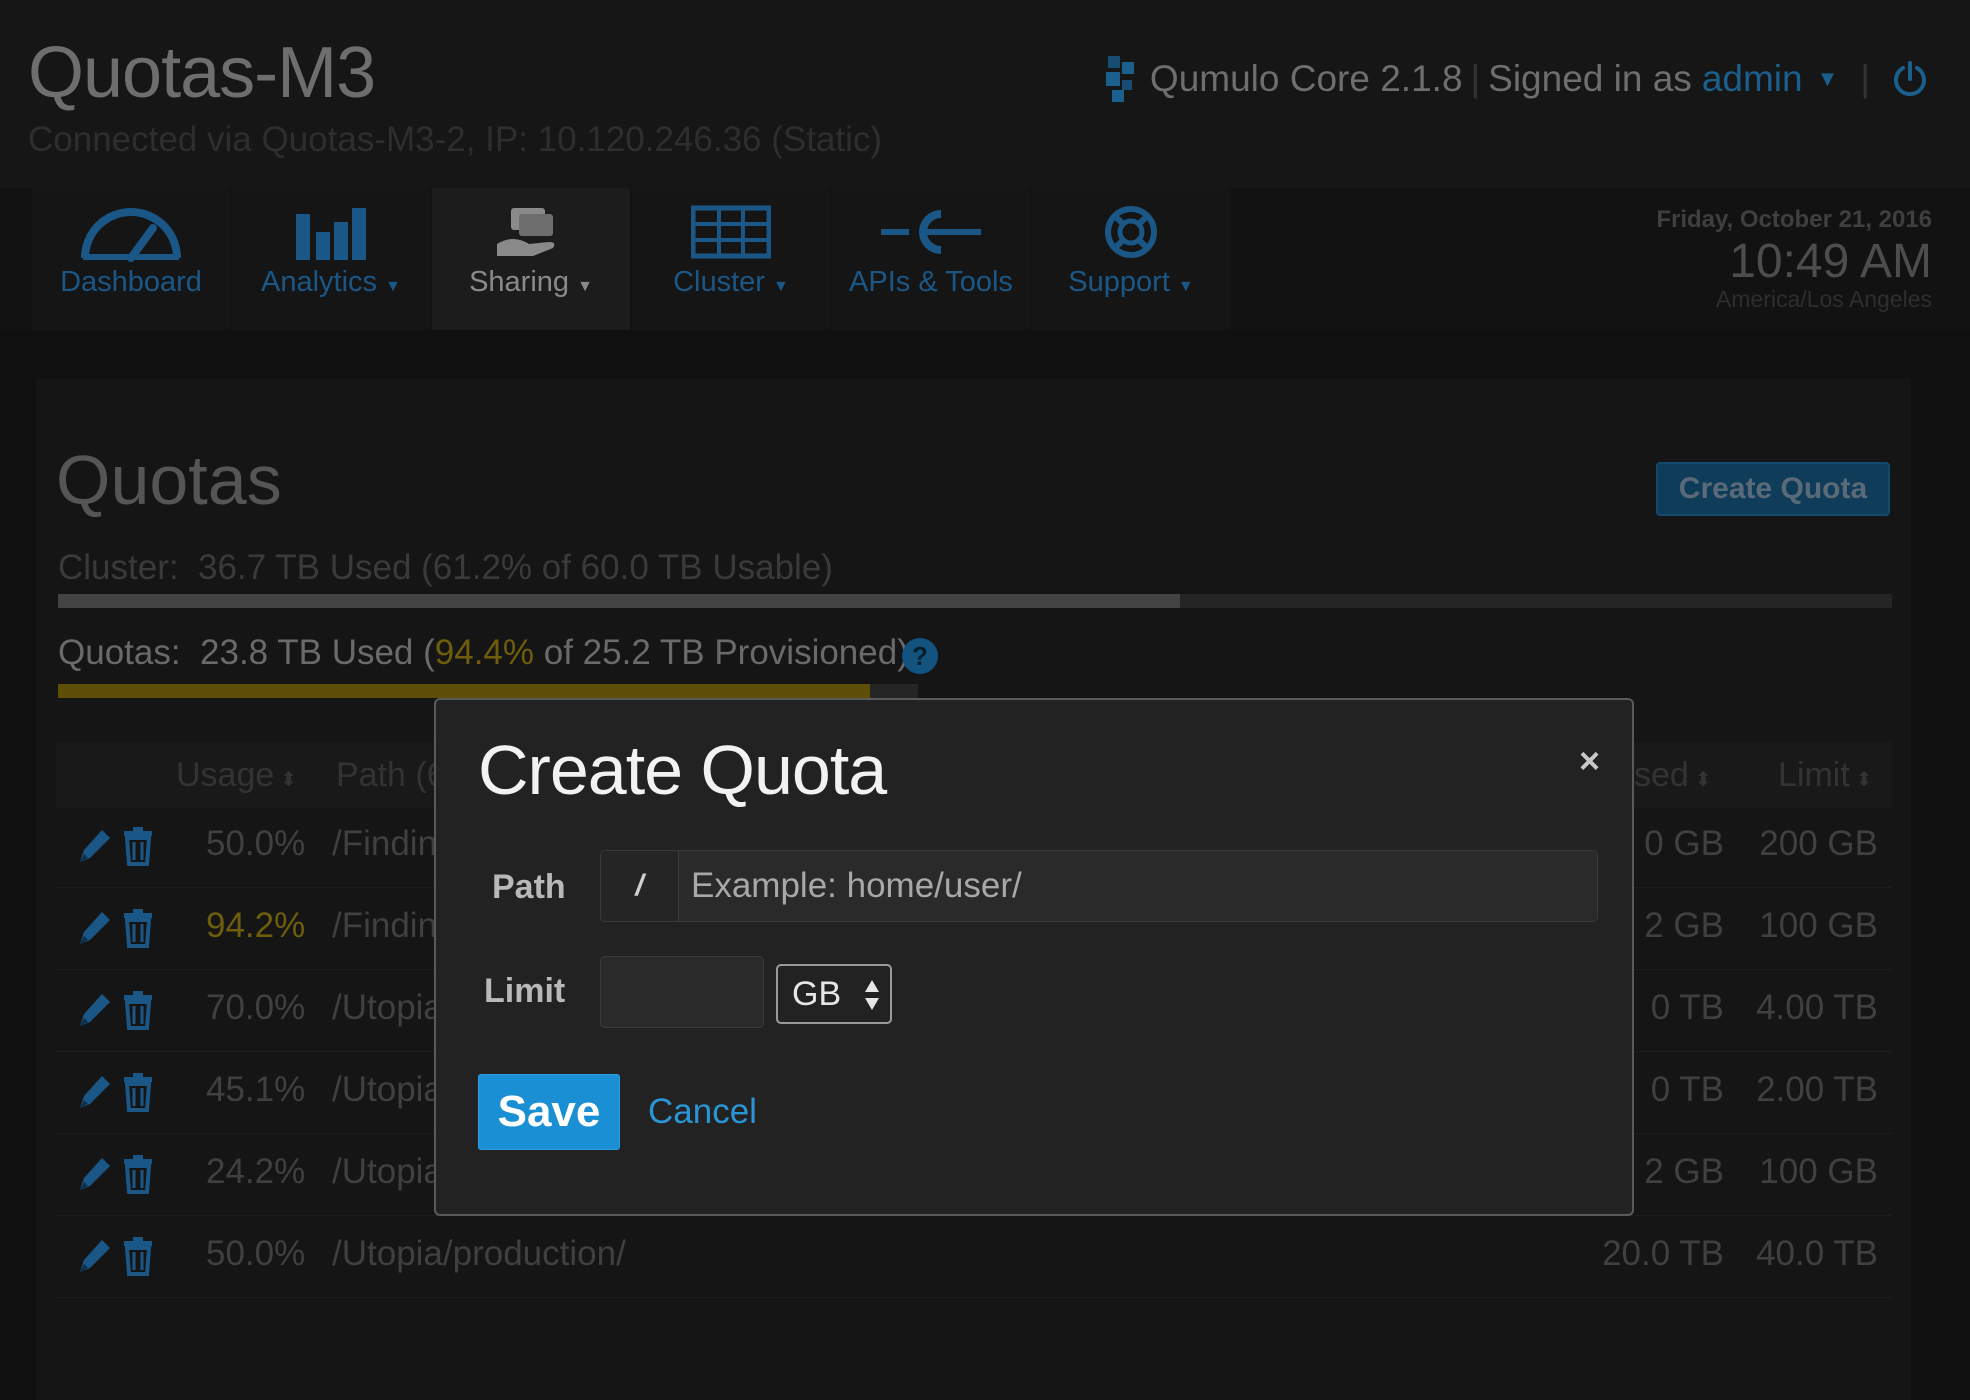 The height and width of the screenshot is (1400, 1970). Describe the element at coordinates (256, 1171) in the screenshot. I see `cell-usage: 24.2%` at that location.